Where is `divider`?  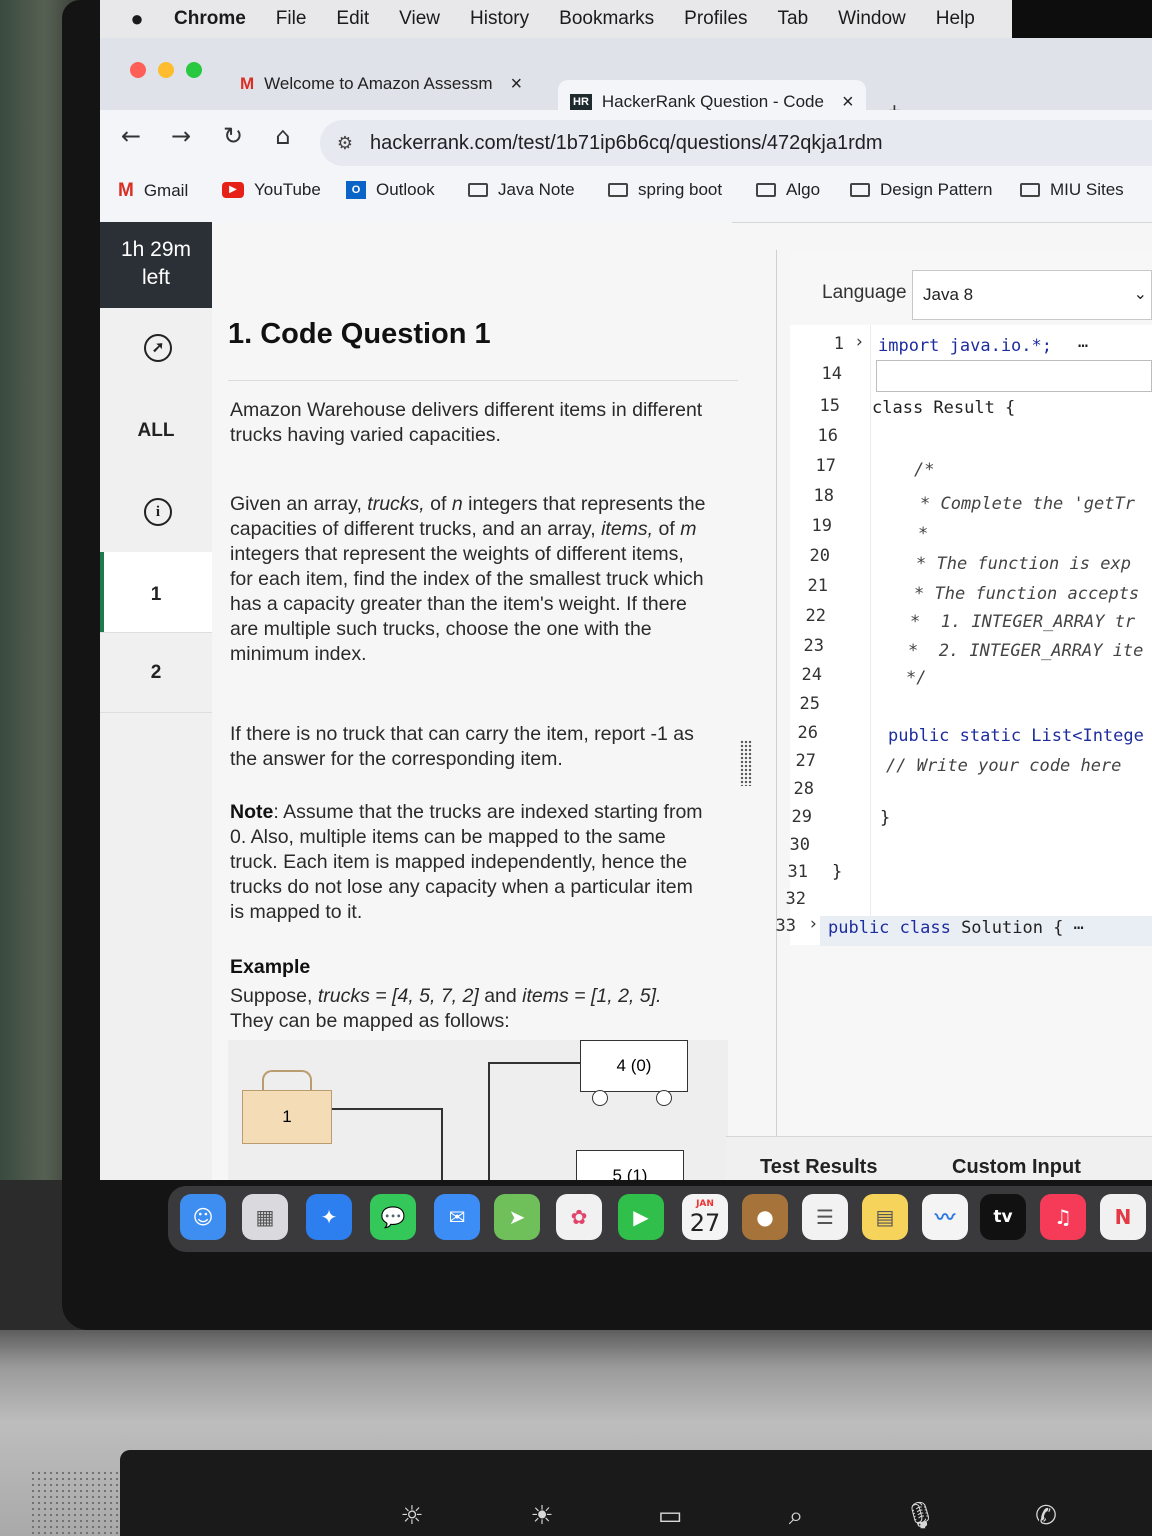 divider is located at coordinates (156, 712).